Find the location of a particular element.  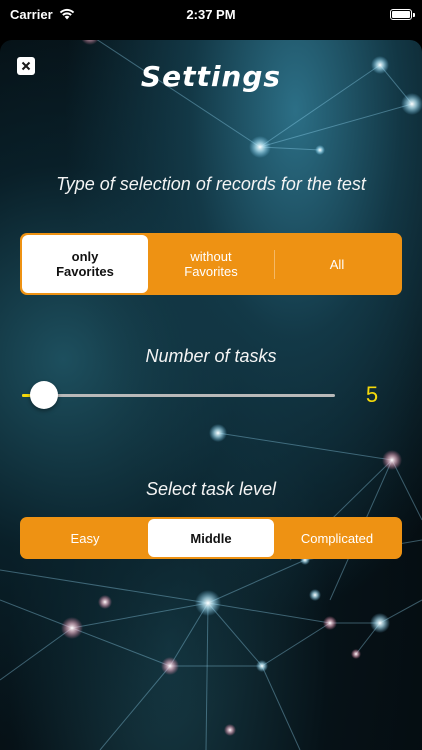

segment-middle: Middle is located at coordinates (211, 538).